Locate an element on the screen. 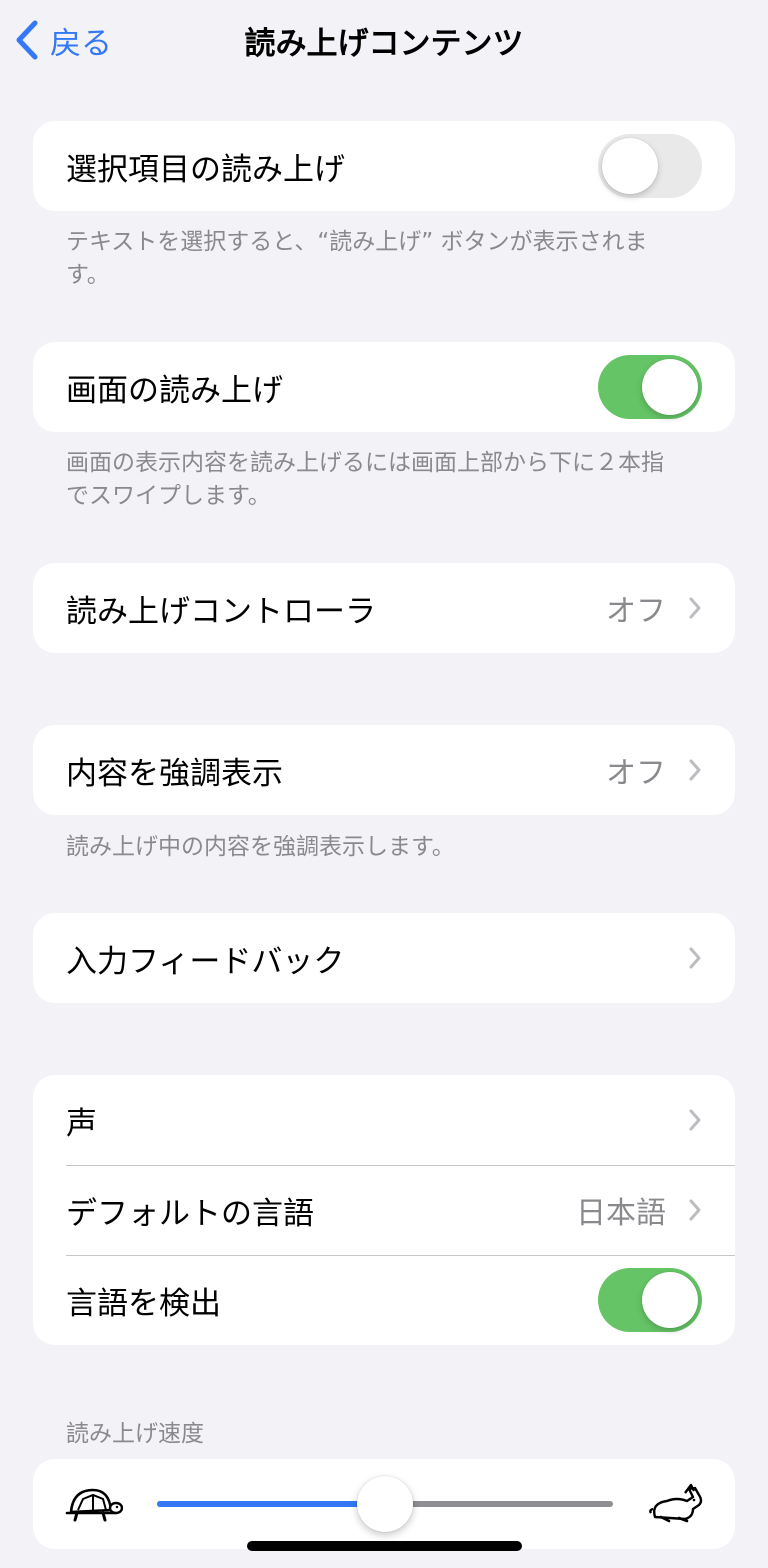  speech-controller-value: オフ is located at coordinates (636, 611).